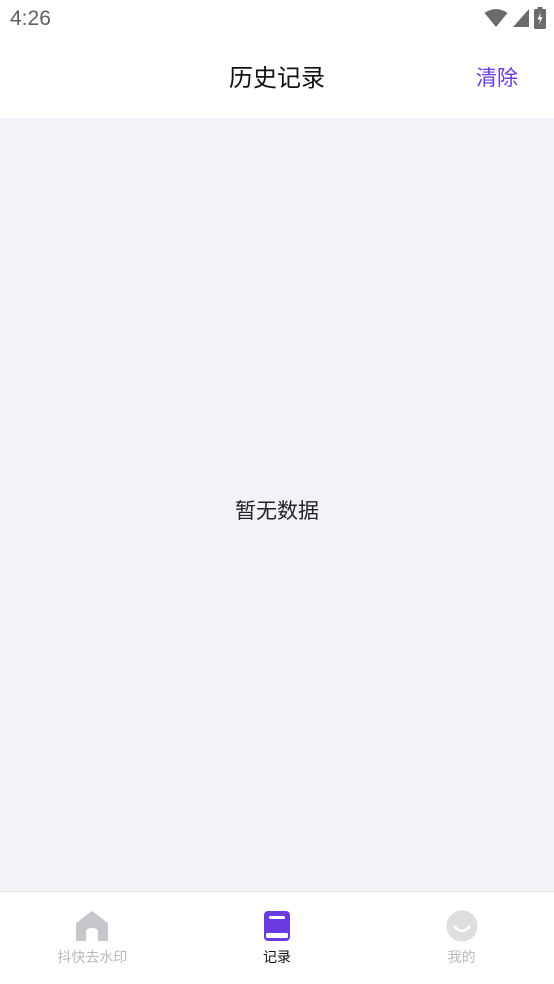 This screenshot has width=554, height=984. I want to click on status-bar: 4:26, so click(277, 19).